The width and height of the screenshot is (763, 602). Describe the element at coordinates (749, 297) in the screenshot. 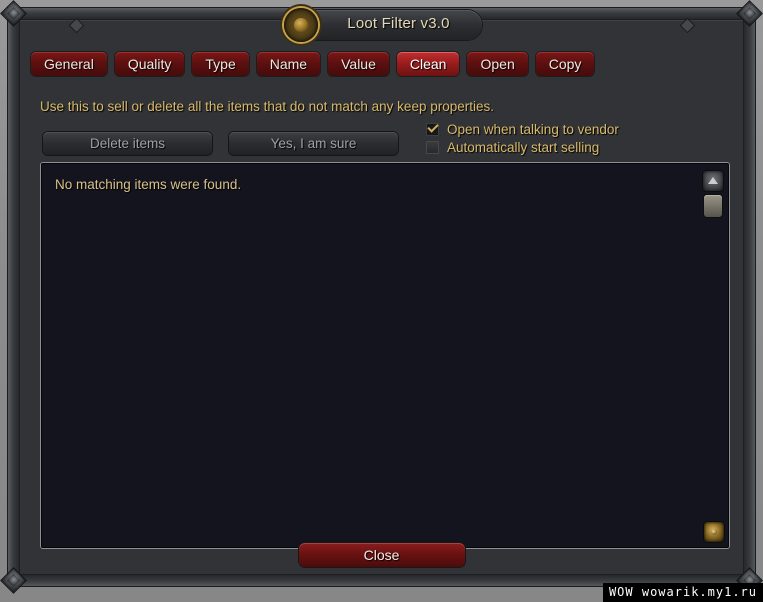

I see `window-frame-right` at that location.